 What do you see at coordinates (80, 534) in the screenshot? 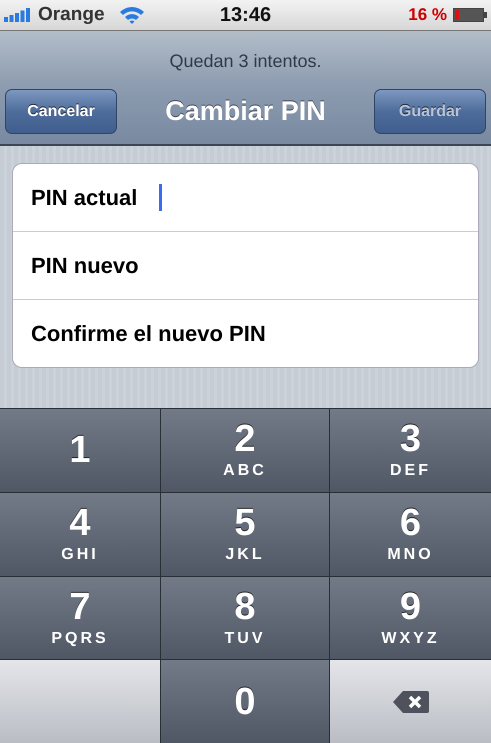
I see `digit-key: 4 GHI` at bounding box center [80, 534].